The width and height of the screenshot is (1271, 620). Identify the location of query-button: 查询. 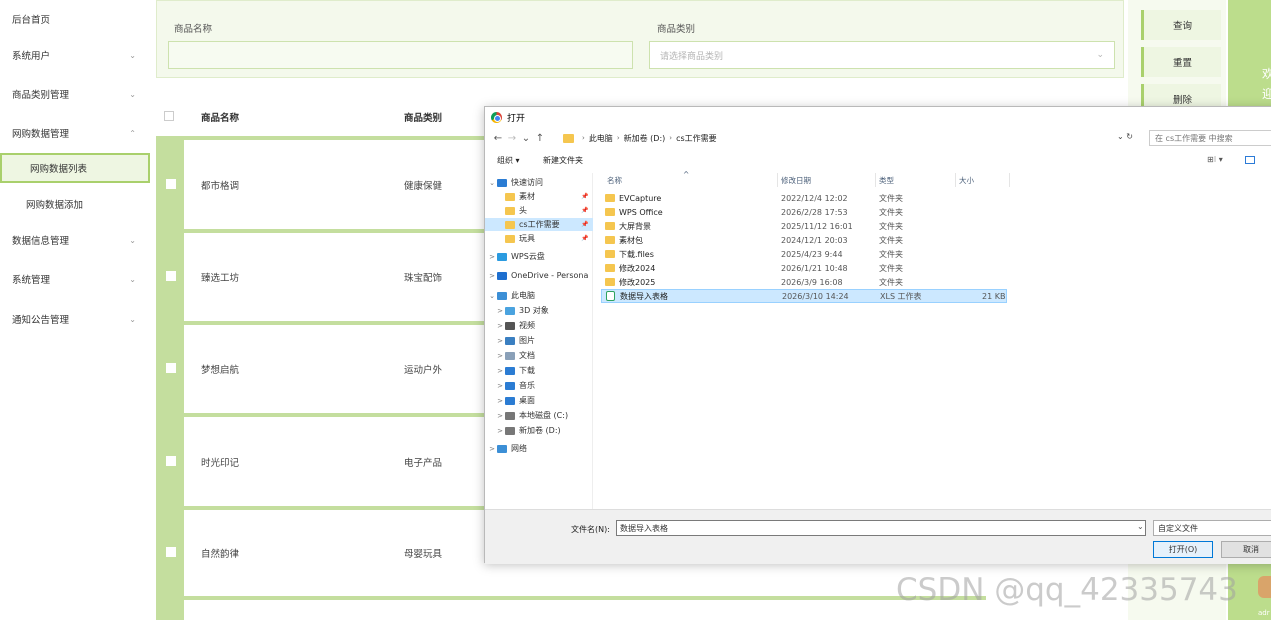
(1181, 25).